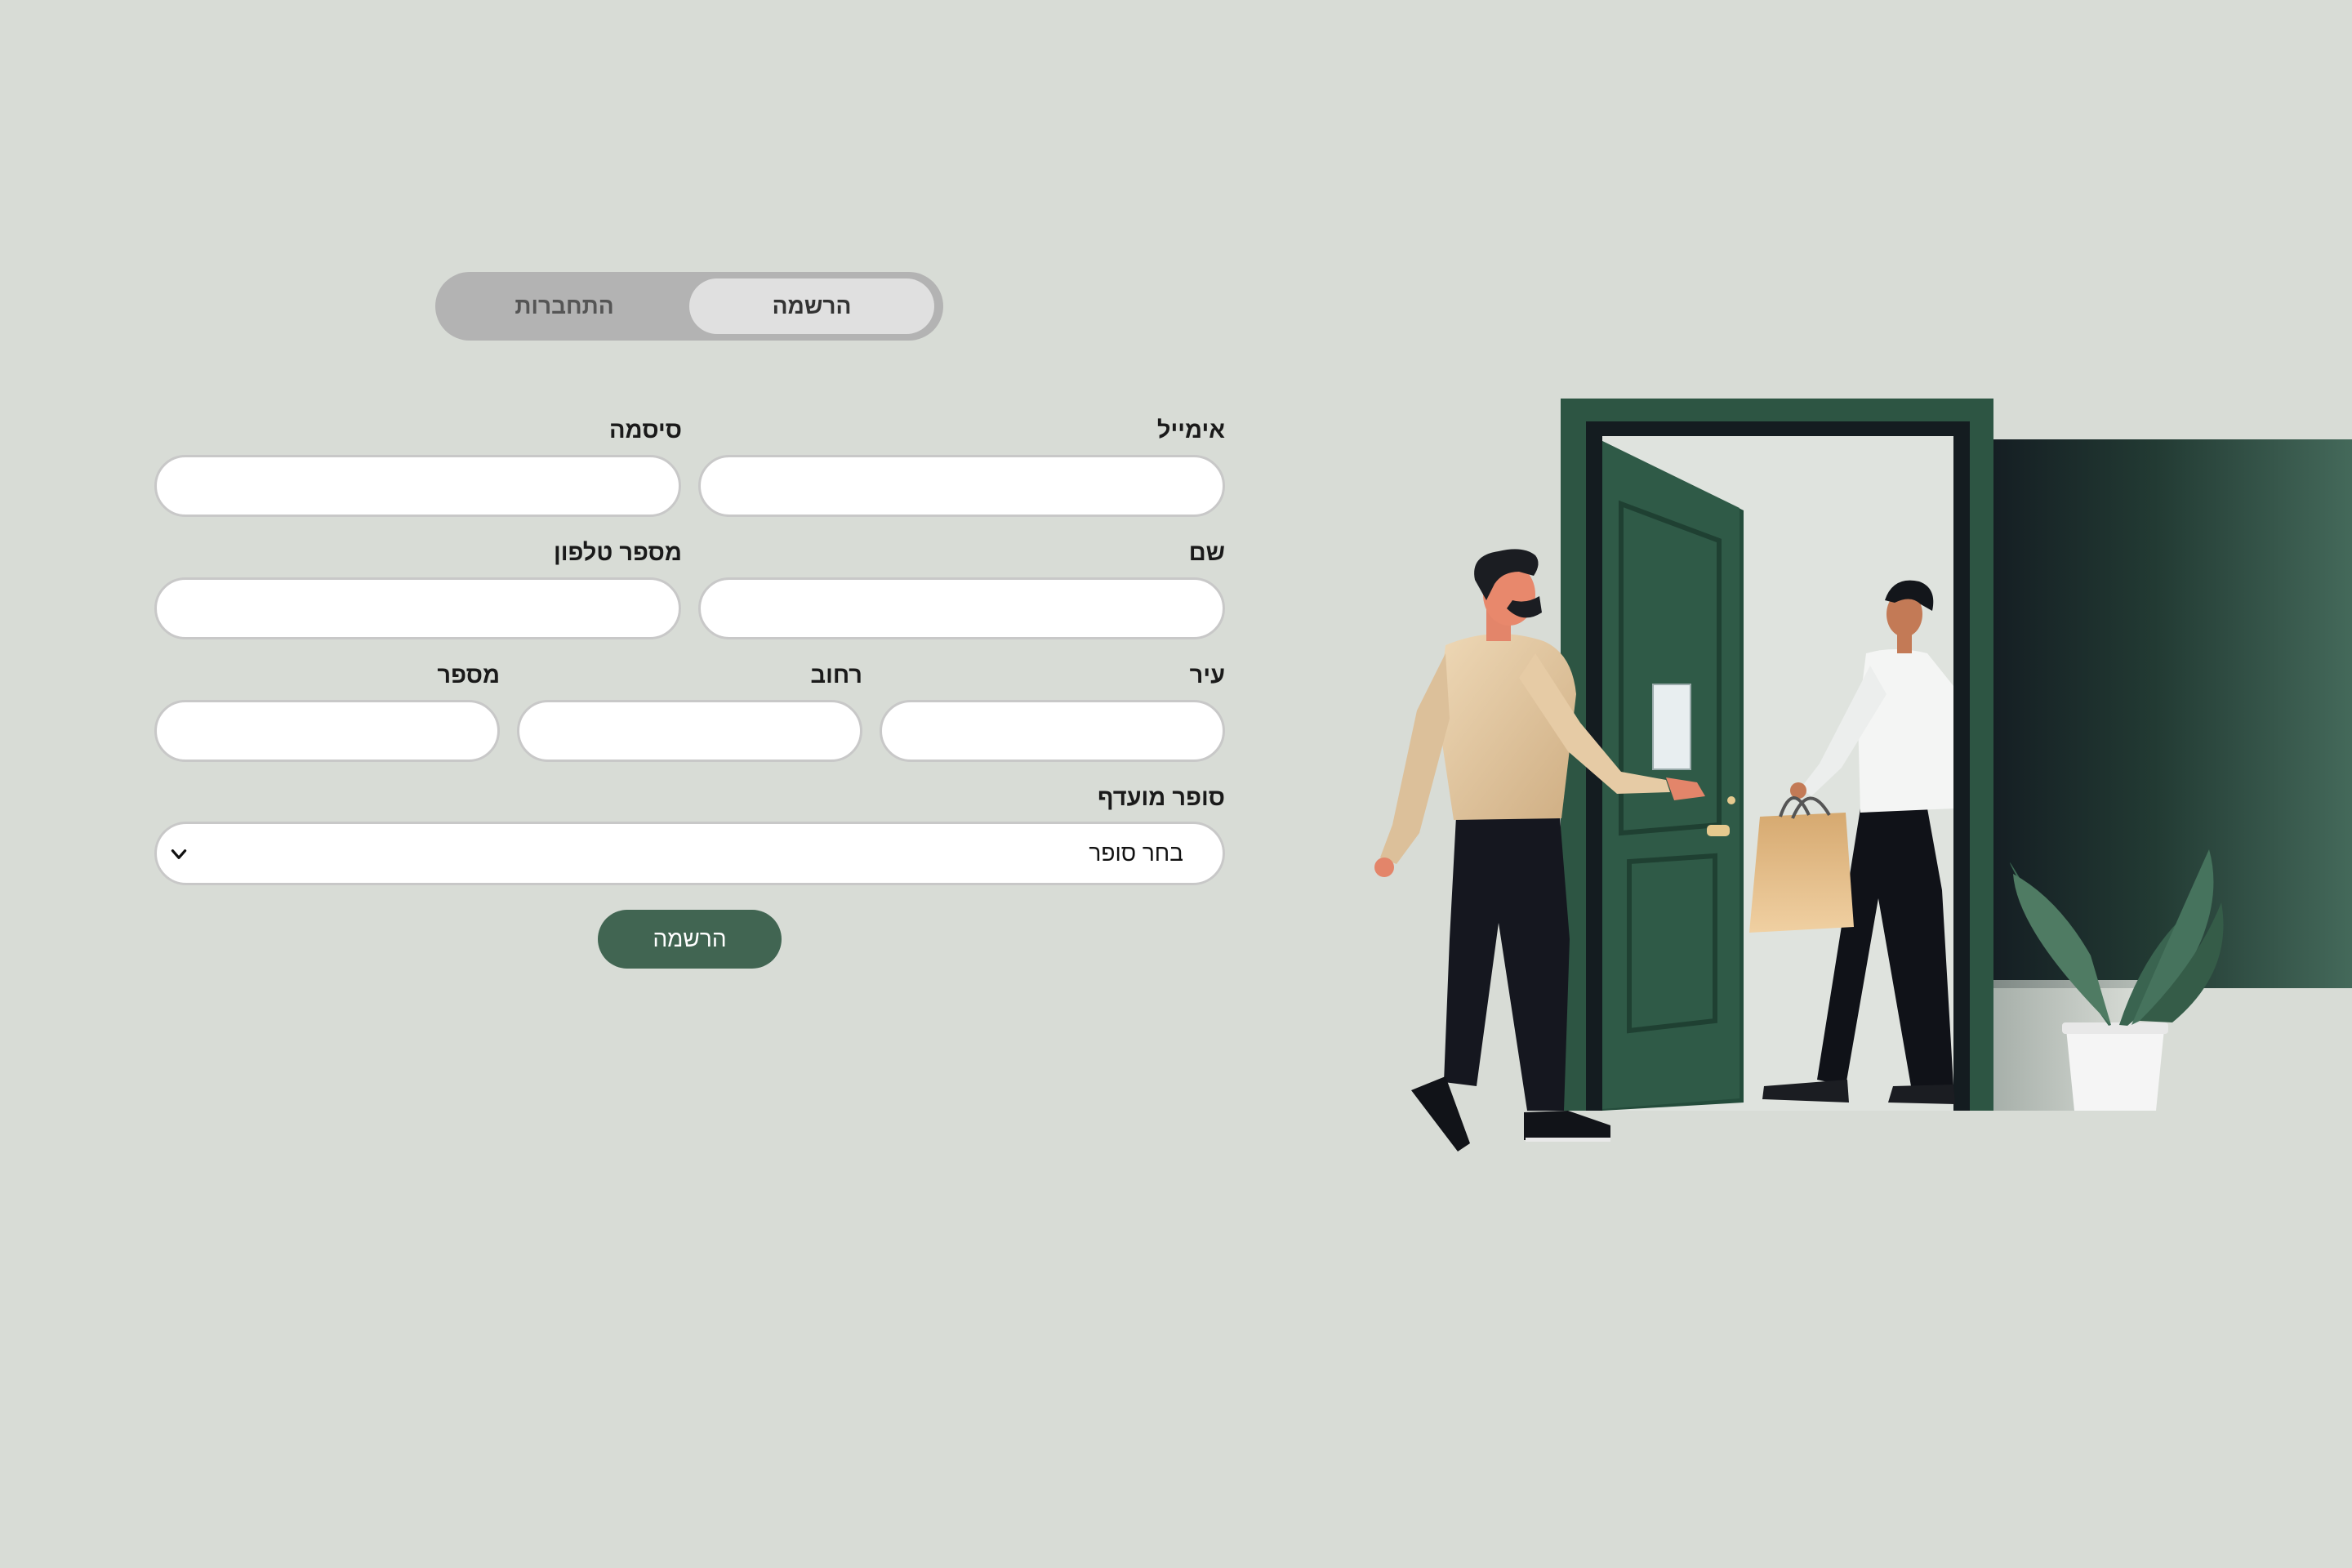 Image resolution: width=2352 pixels, height=1568 pixels. I want to click on delivery-man-hand, so click(1798, 790).